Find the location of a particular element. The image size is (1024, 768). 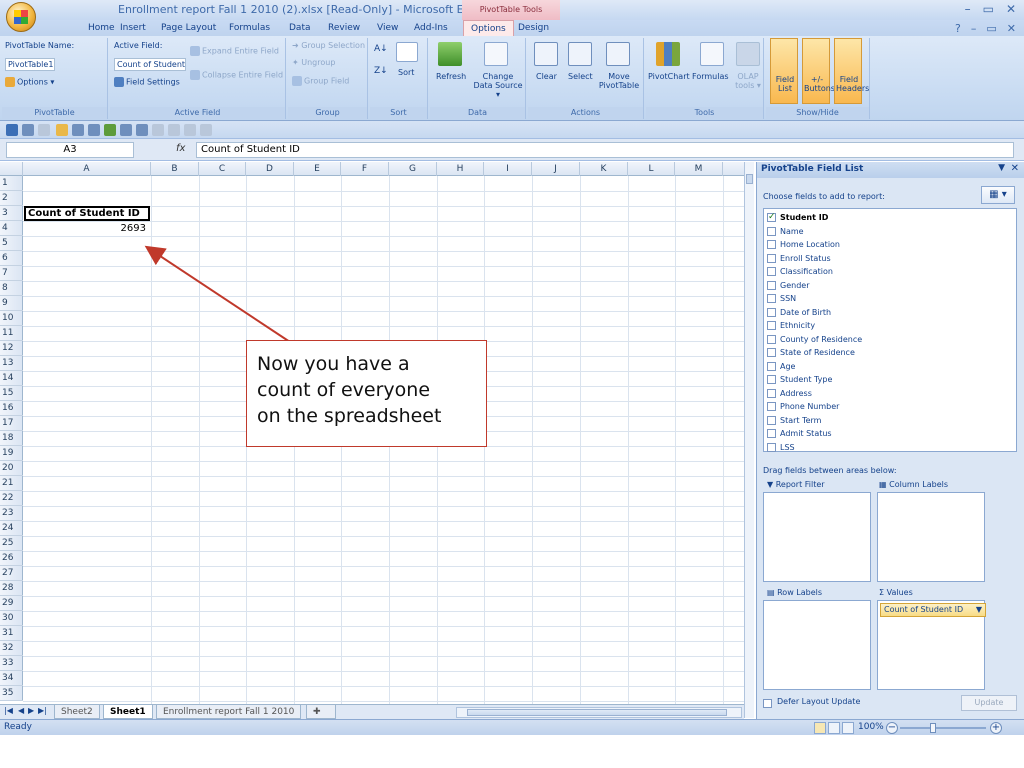

change-data-source-button: Change Data Source ▾ is located at coordinates (498, 85).